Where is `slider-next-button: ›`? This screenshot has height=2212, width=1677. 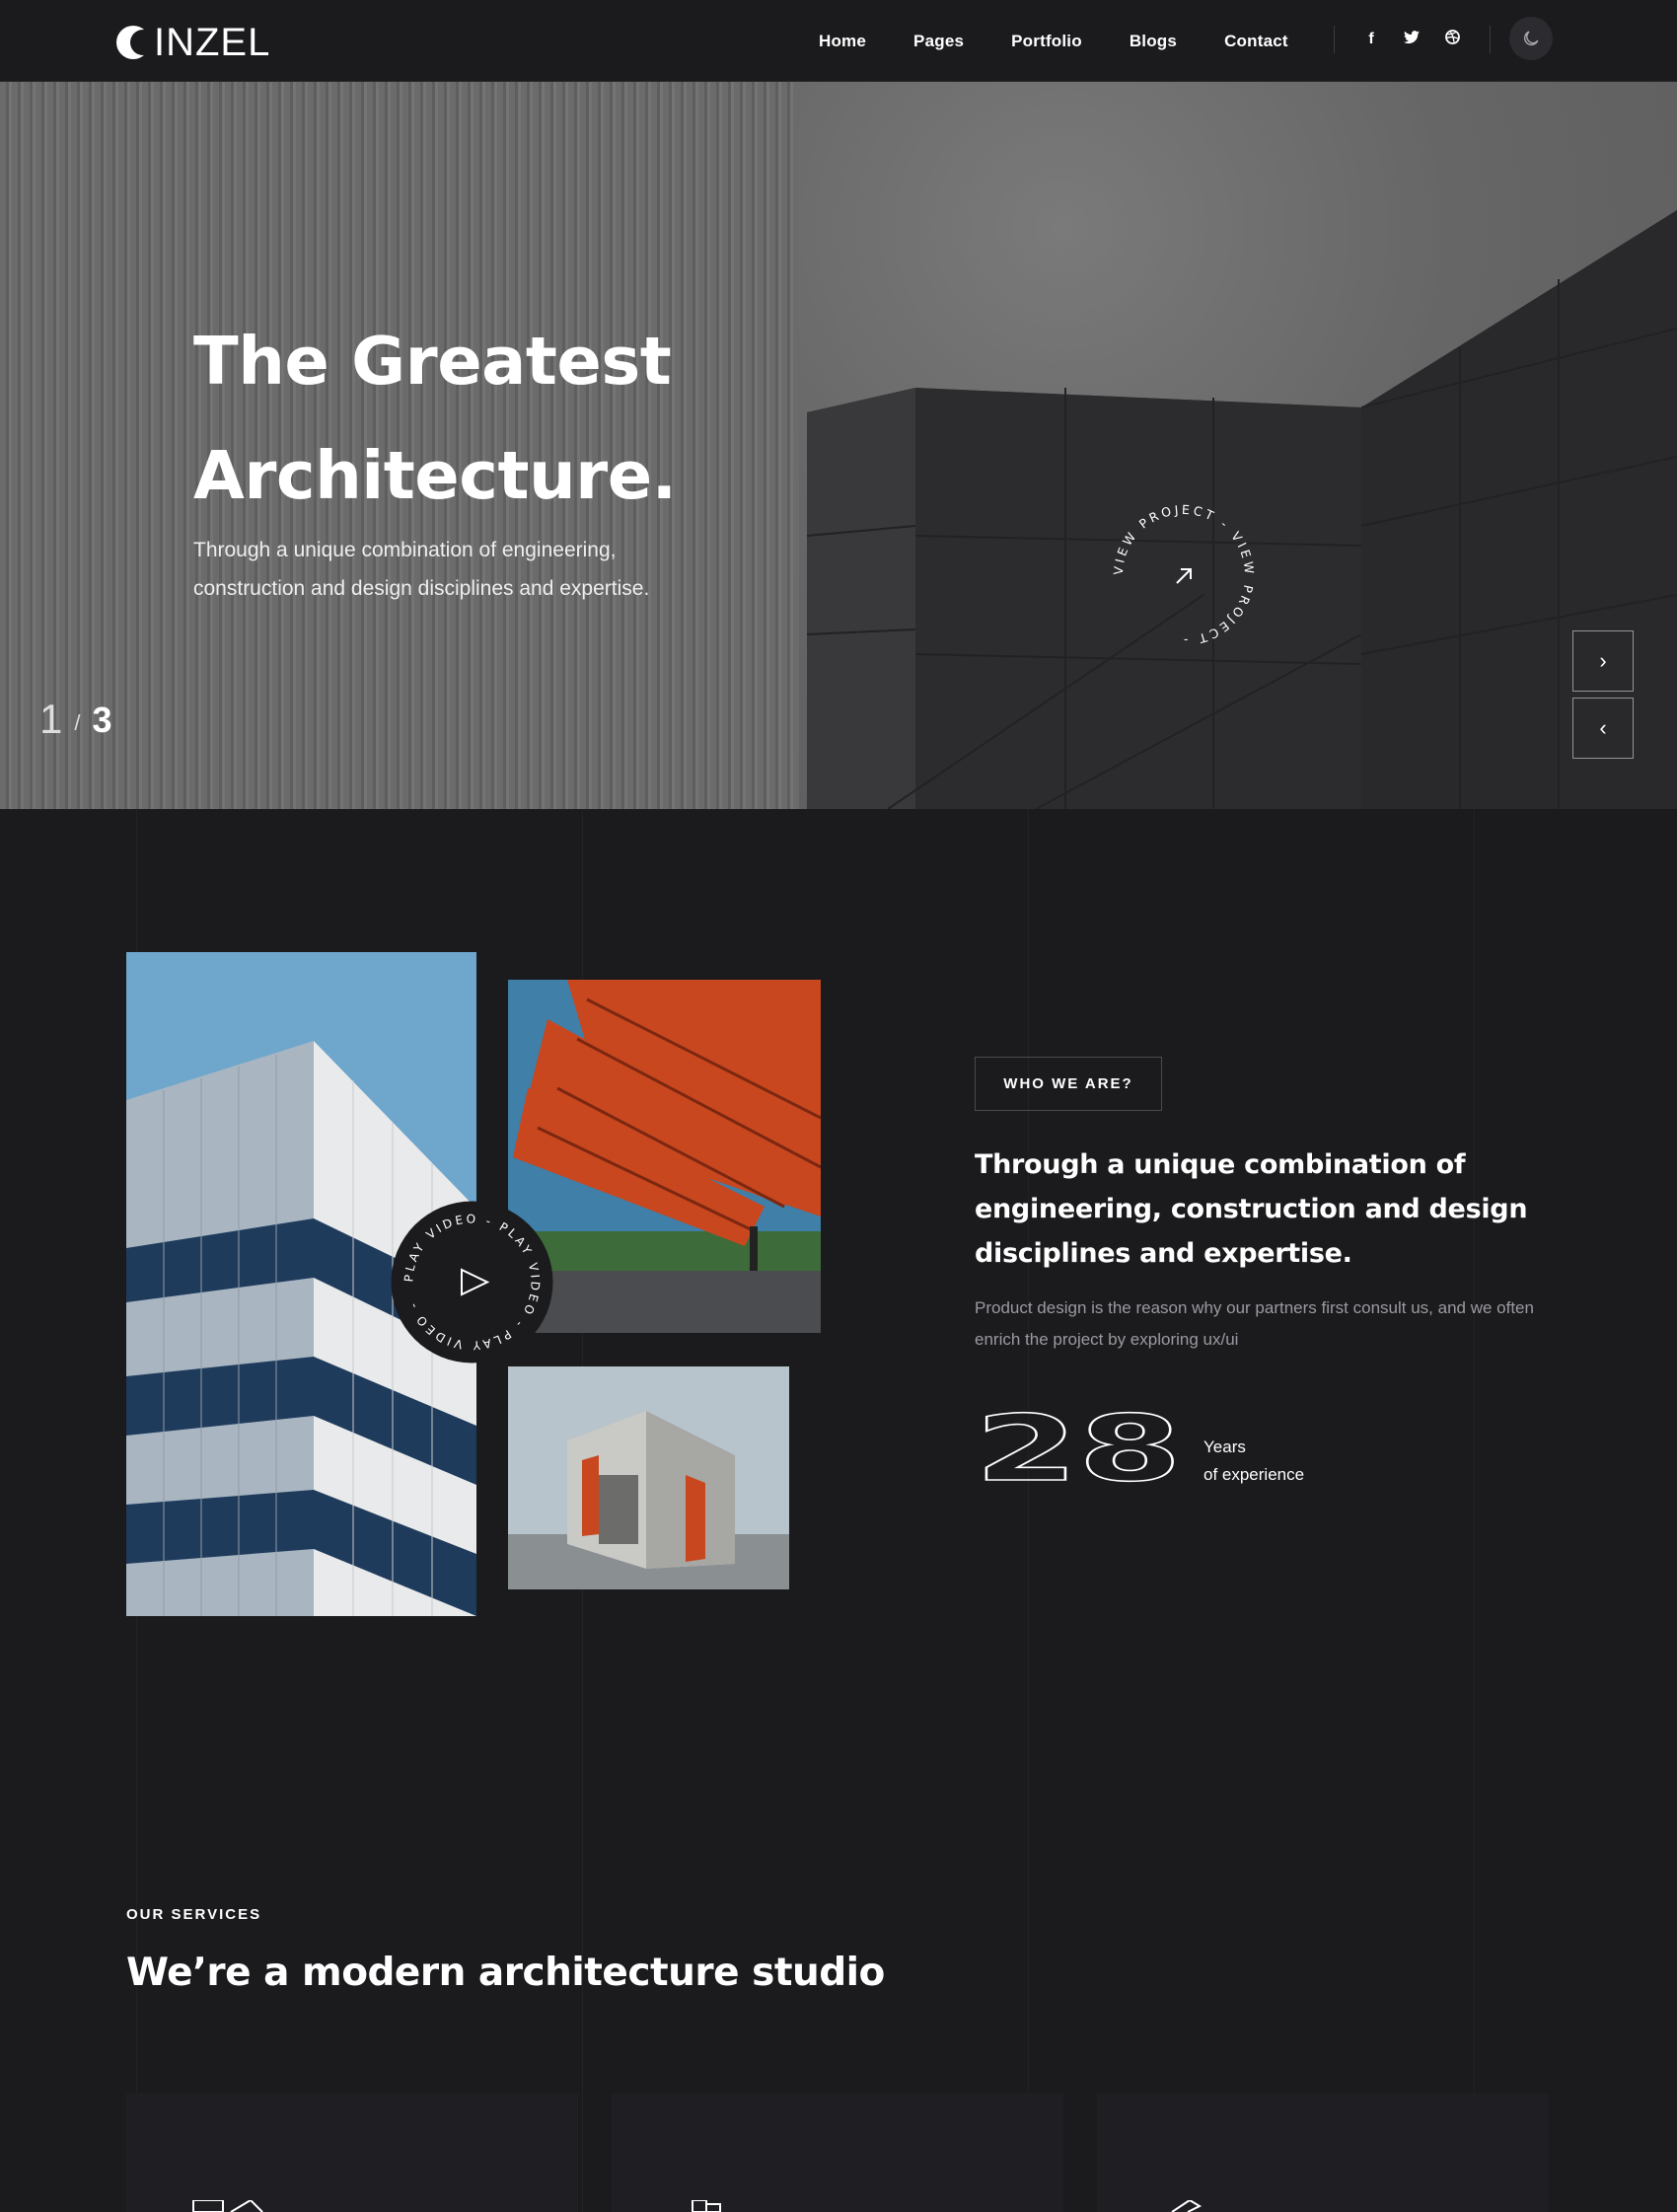 slider-next-button: › is located at coordinates (1603, 661).